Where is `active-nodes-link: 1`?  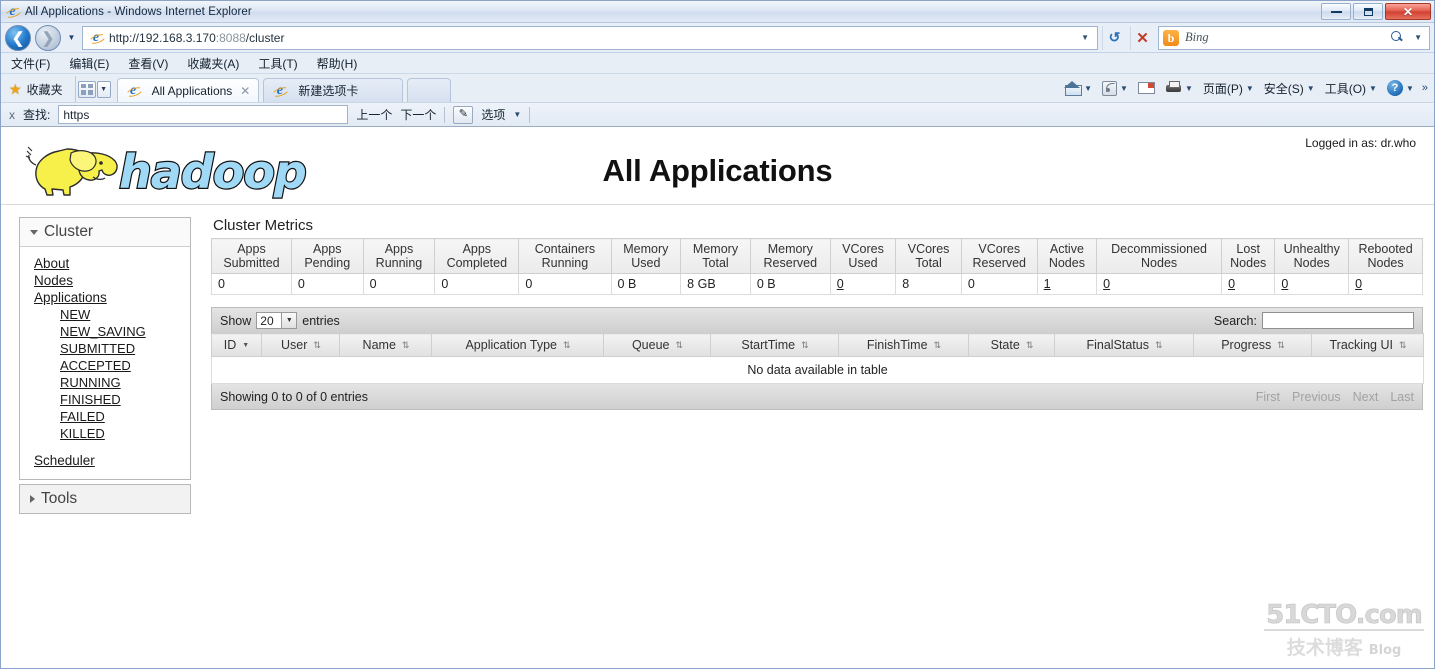 active-nodes-link: 1 is located at coordinates (1047, 284).